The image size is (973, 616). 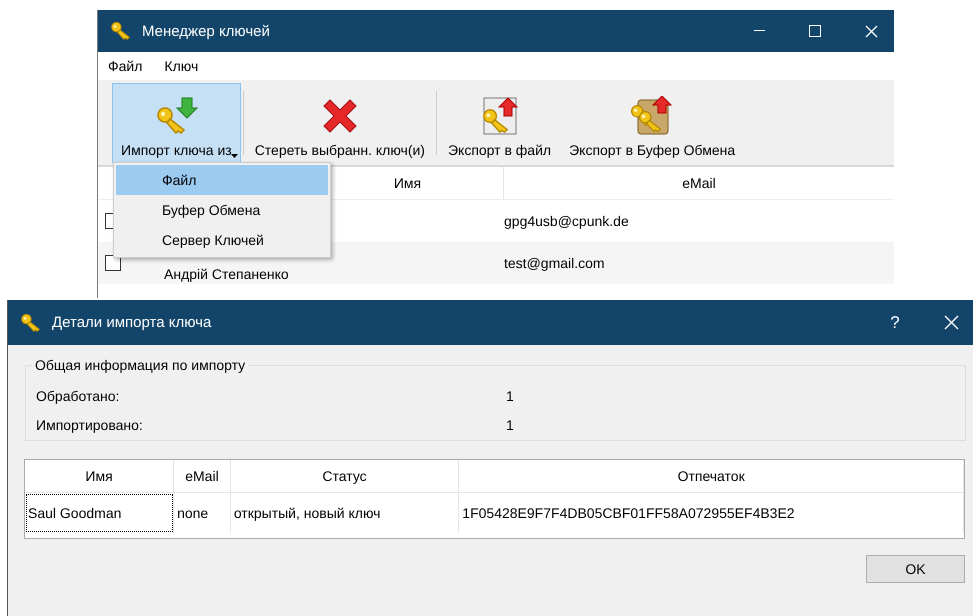 I want to click on table-cell-text: Андрій Степаненко, so click(x=226, y=275).